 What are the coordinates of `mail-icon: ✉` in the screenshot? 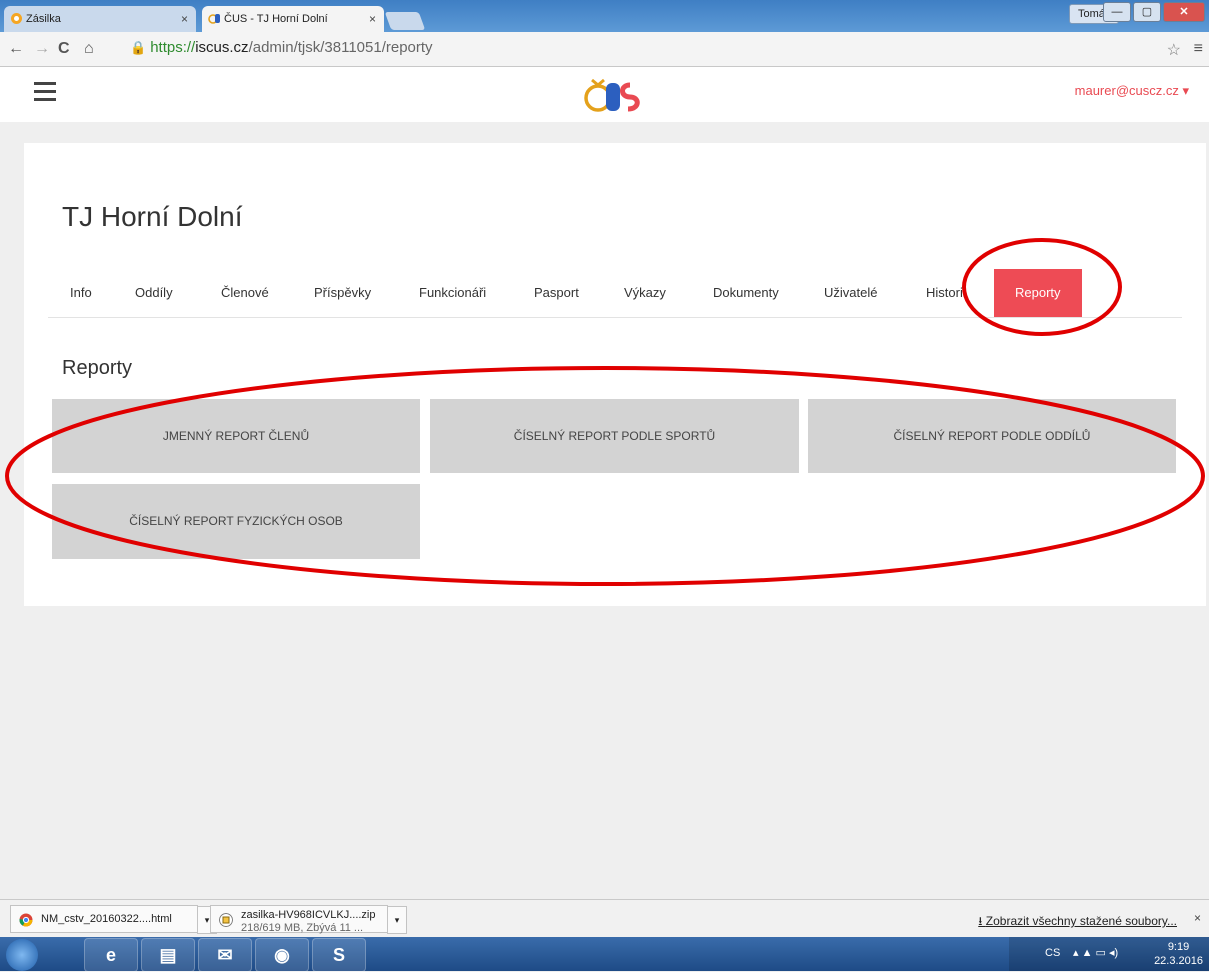 It's located at (225, 955).